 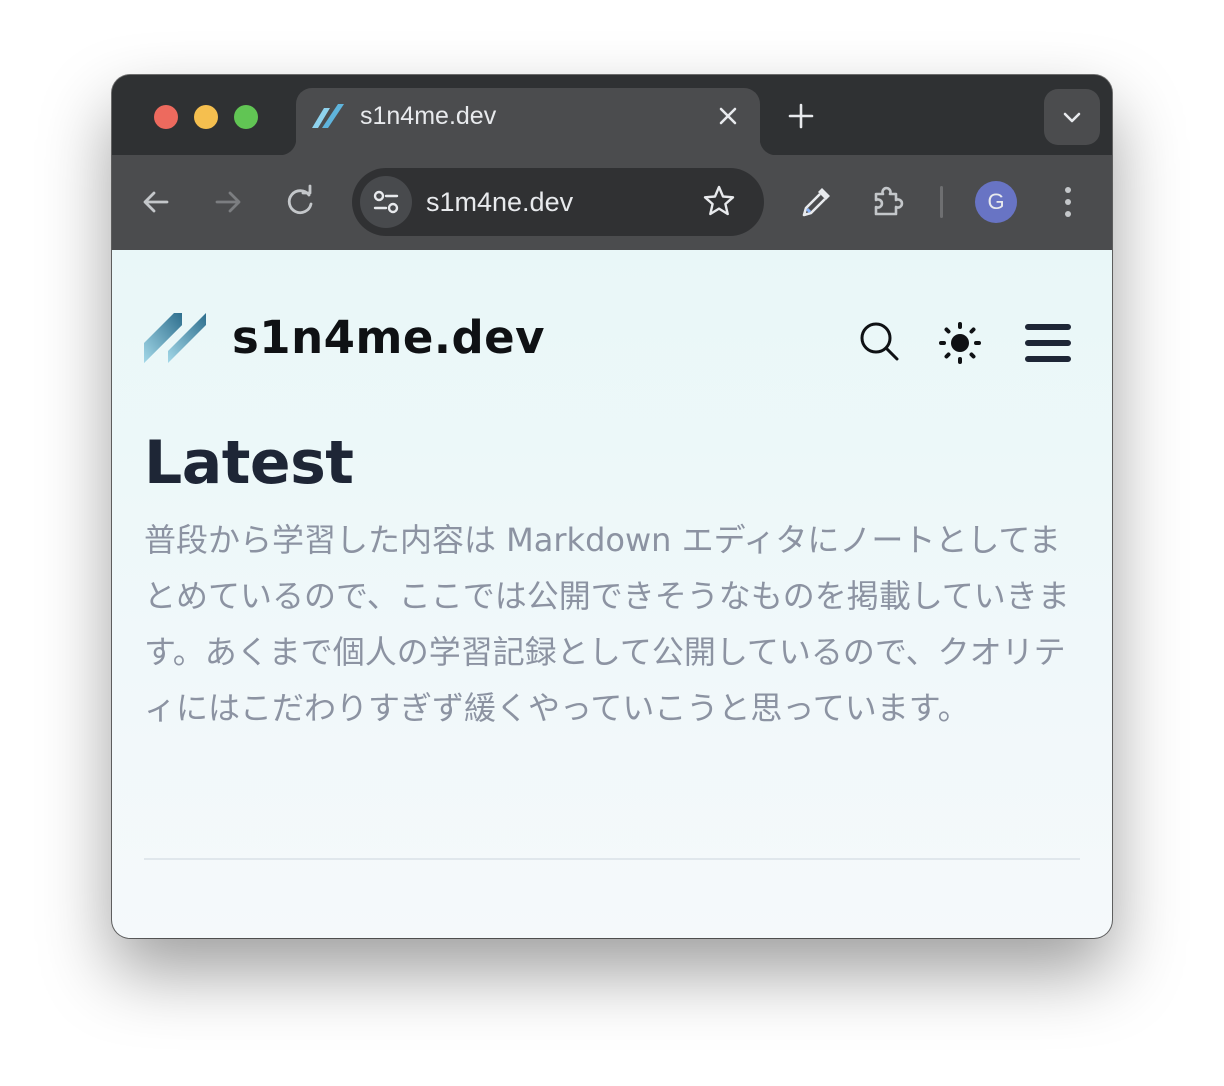 I want to click on extensions-puzzle-icon, so click(x=888, y=202).